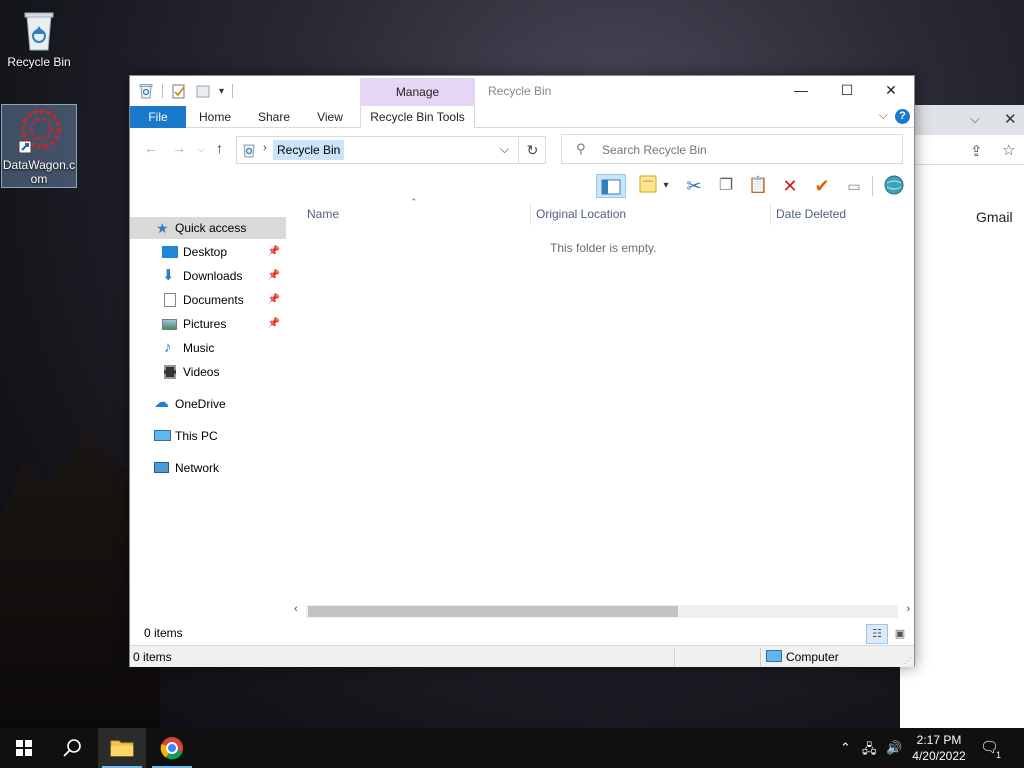 The width and height of the screenshot is (1024, 768). What do you see at coordinates (323, 214) in the screenshot?
I see `column-header-name: Name` at bounding box center [323, 214].